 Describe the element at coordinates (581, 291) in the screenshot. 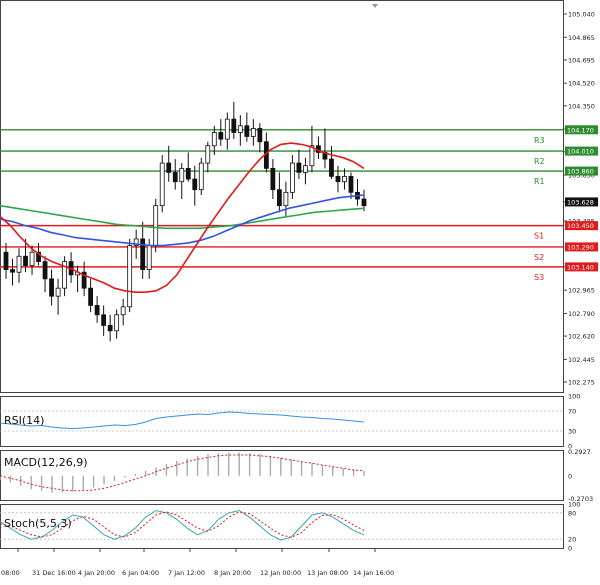

I see `price-axis-label: 102.965` at that location.